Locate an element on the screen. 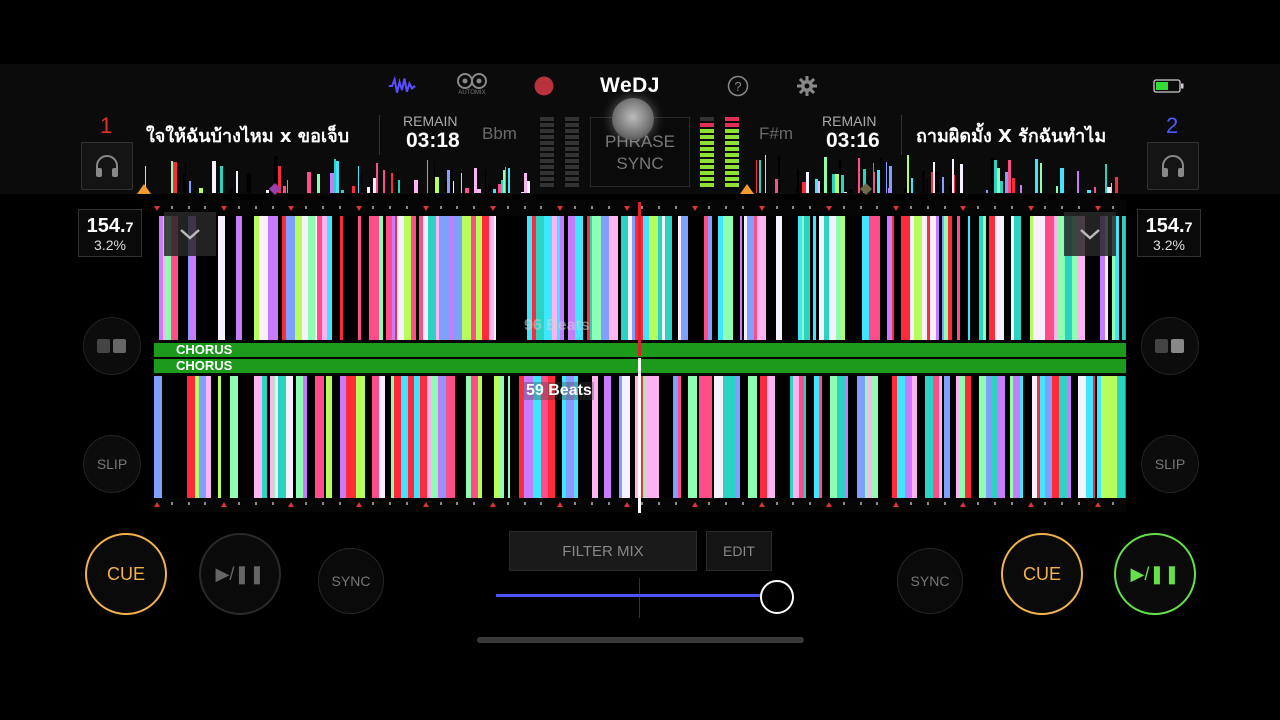 The height and width of the screenshot is (720, 1280). deck1-overview-waveform is located at coordinates (335, 174).